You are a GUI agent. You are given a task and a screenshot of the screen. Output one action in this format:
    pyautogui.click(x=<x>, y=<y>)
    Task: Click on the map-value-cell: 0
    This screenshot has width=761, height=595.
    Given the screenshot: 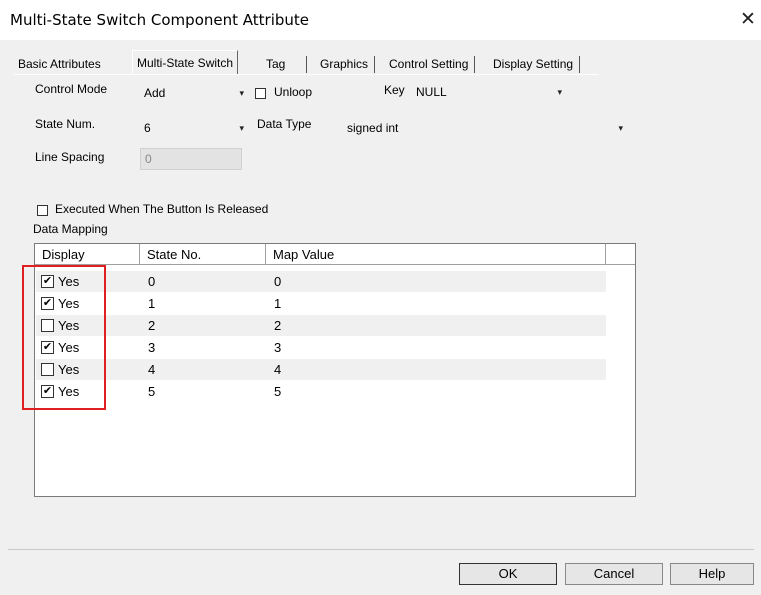 What is the action you would take?
    pyautogui.click(x=278, y=281)
    